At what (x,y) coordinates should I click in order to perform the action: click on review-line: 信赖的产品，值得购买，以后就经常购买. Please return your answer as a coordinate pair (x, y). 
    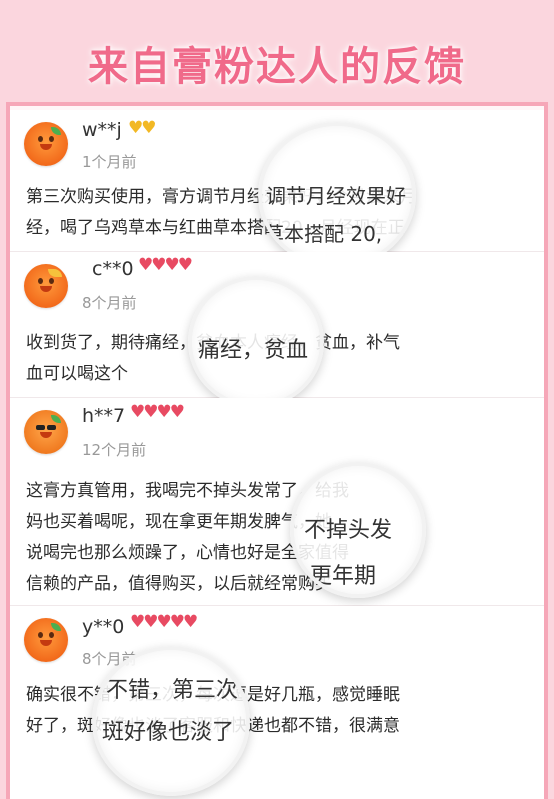
    Looking at the image, I should click on (179, 584).